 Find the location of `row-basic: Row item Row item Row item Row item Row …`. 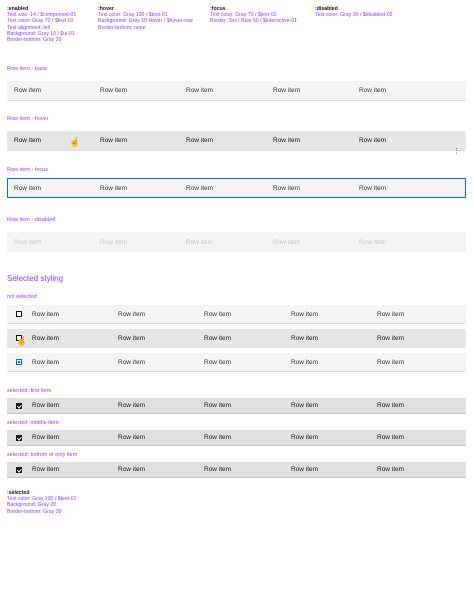

row-basic: Row item Row item Row item Row item Row … is located at coordinates (236, 91).